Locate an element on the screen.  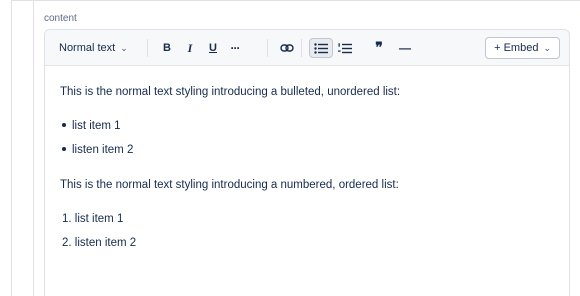
link-button is located at coordinates (287, 48).